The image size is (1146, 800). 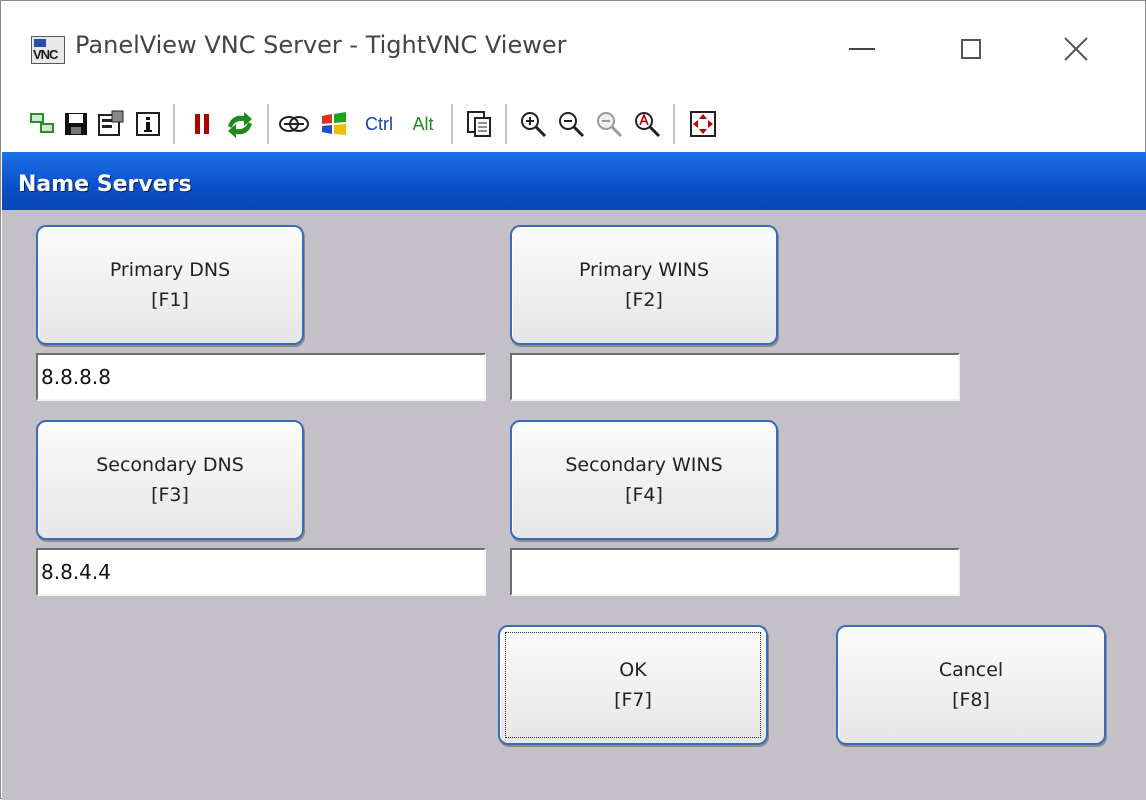 What do you see at coordinates (105, 184) in the screenshot?
I see `dialog-title: Name Servers` at bounding box center [105, 184].